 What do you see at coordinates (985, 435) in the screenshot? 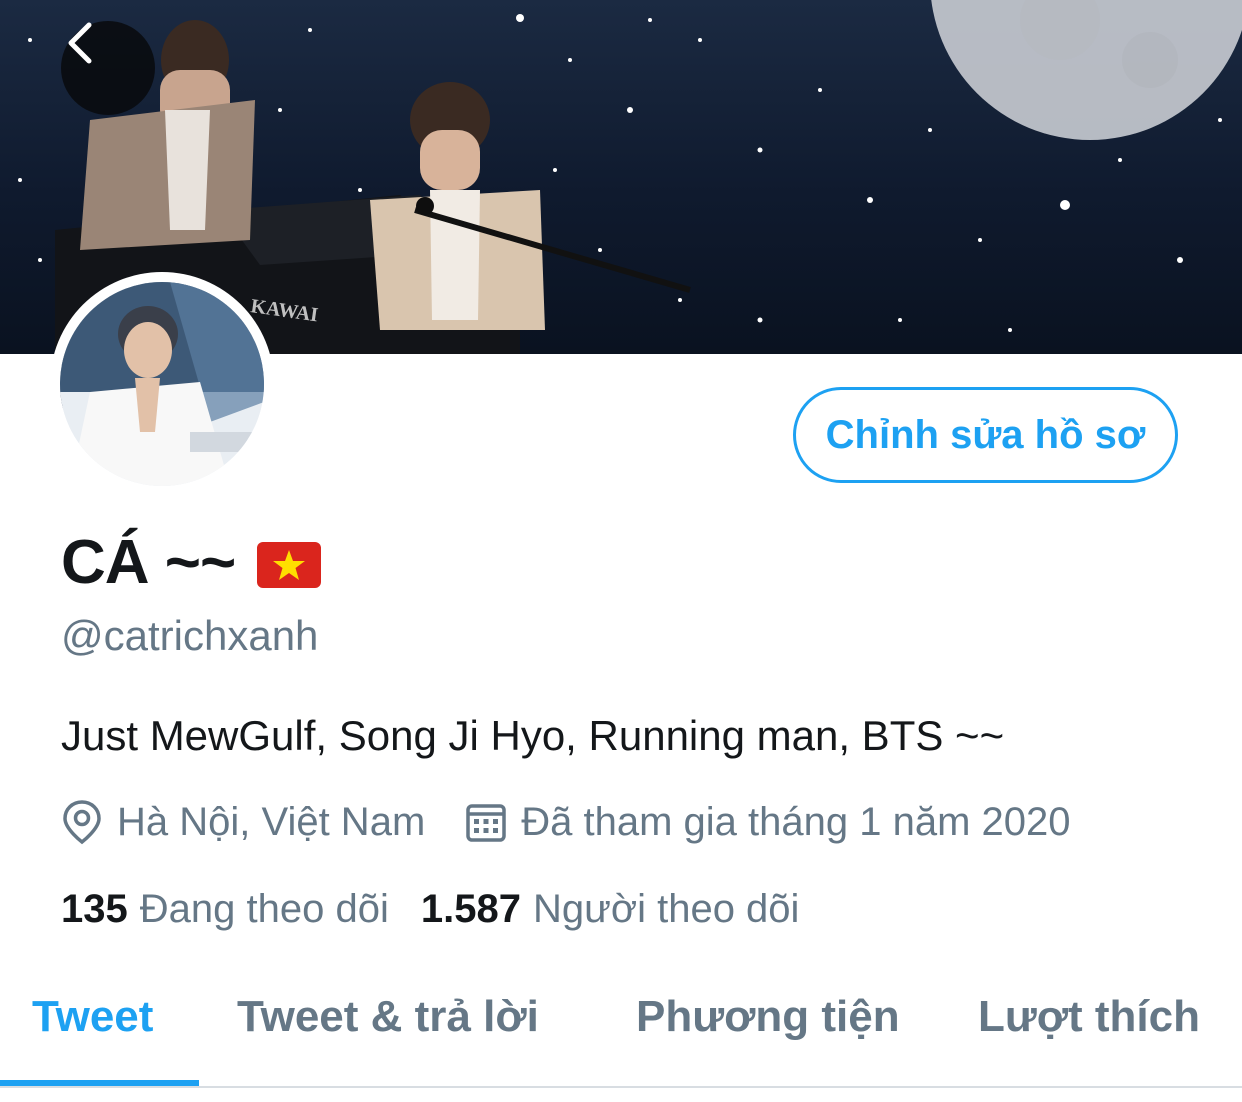
I see `edit-profile-button: Chỉnh sửa hồ sơ` at bounding box center [985, 435].